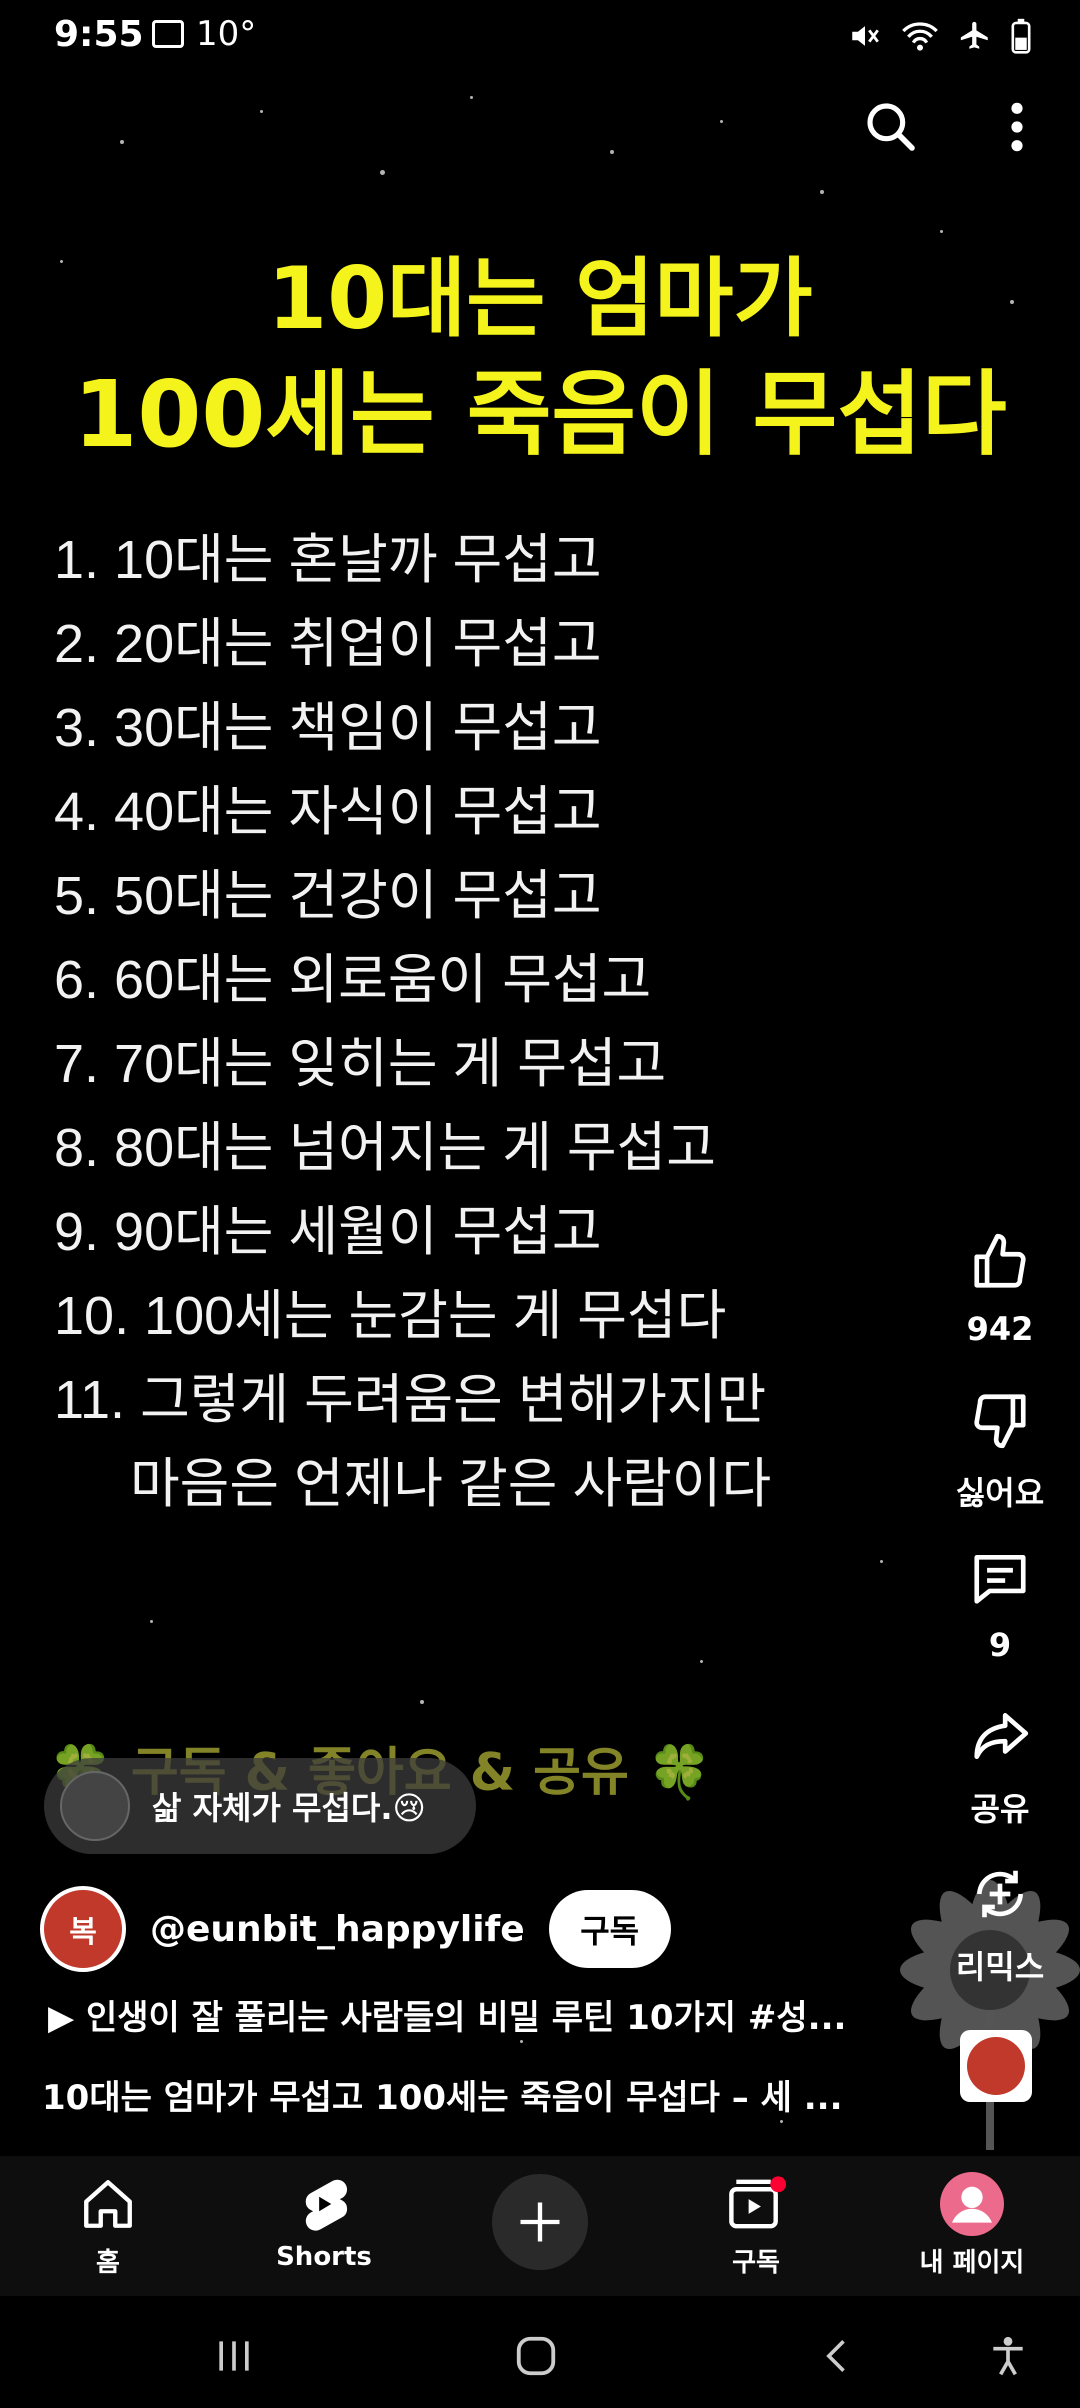 The image size is (1080, 2408). What do you see at coordinates (1021, 38) in the screenshot?
I see `battery-icon` at bounding box center [1021, 38].